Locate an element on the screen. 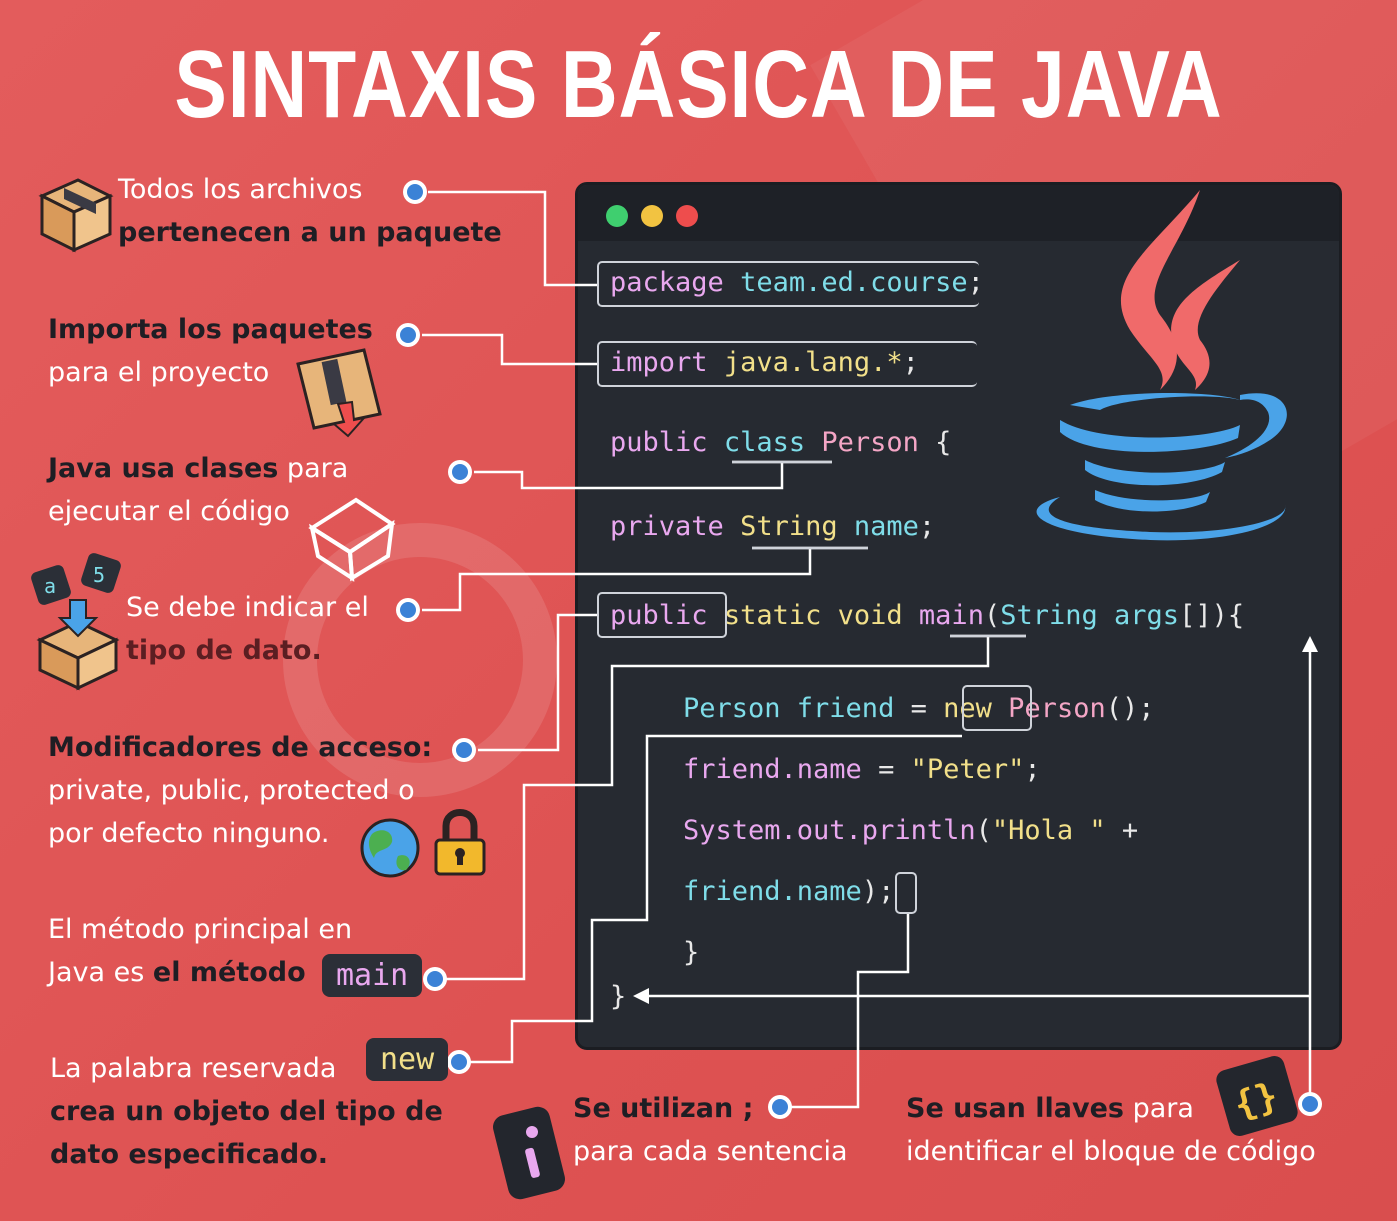 The image size is (1397, 1221). svg-text: a is located at coordinates (50, 586).